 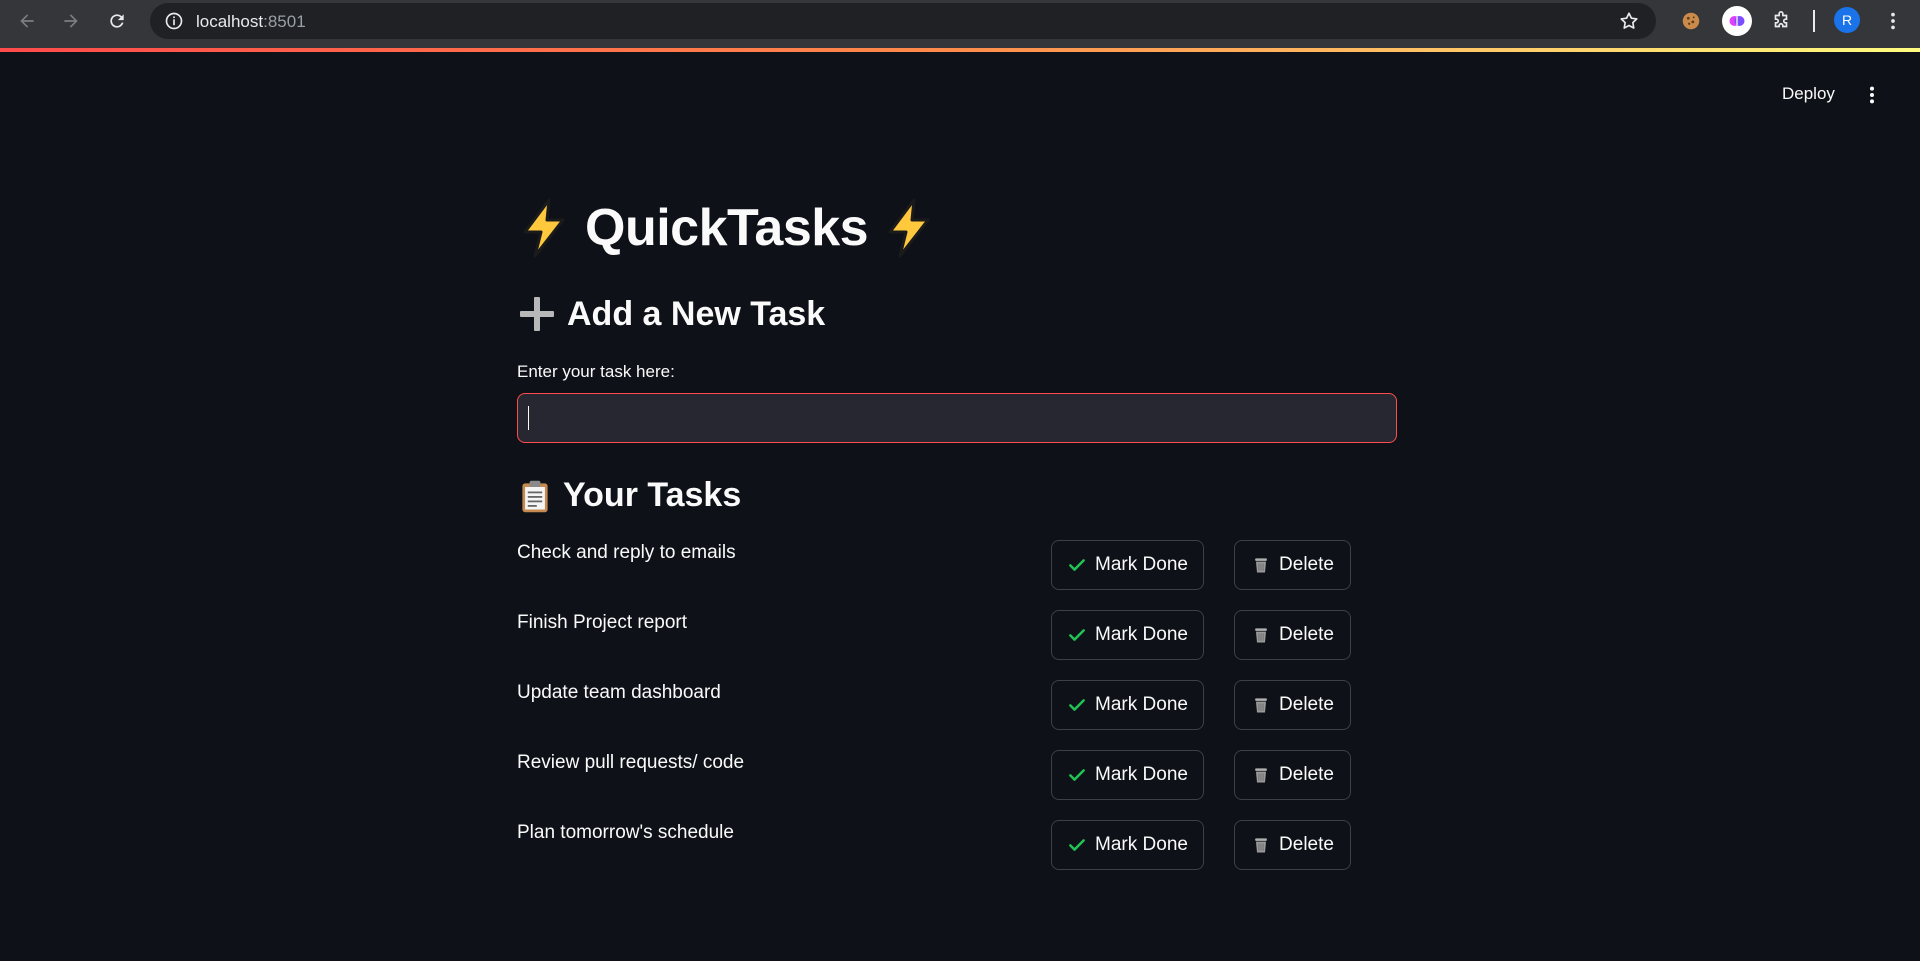 I want to click on app-menu-button, so click(x=1872, y=95).